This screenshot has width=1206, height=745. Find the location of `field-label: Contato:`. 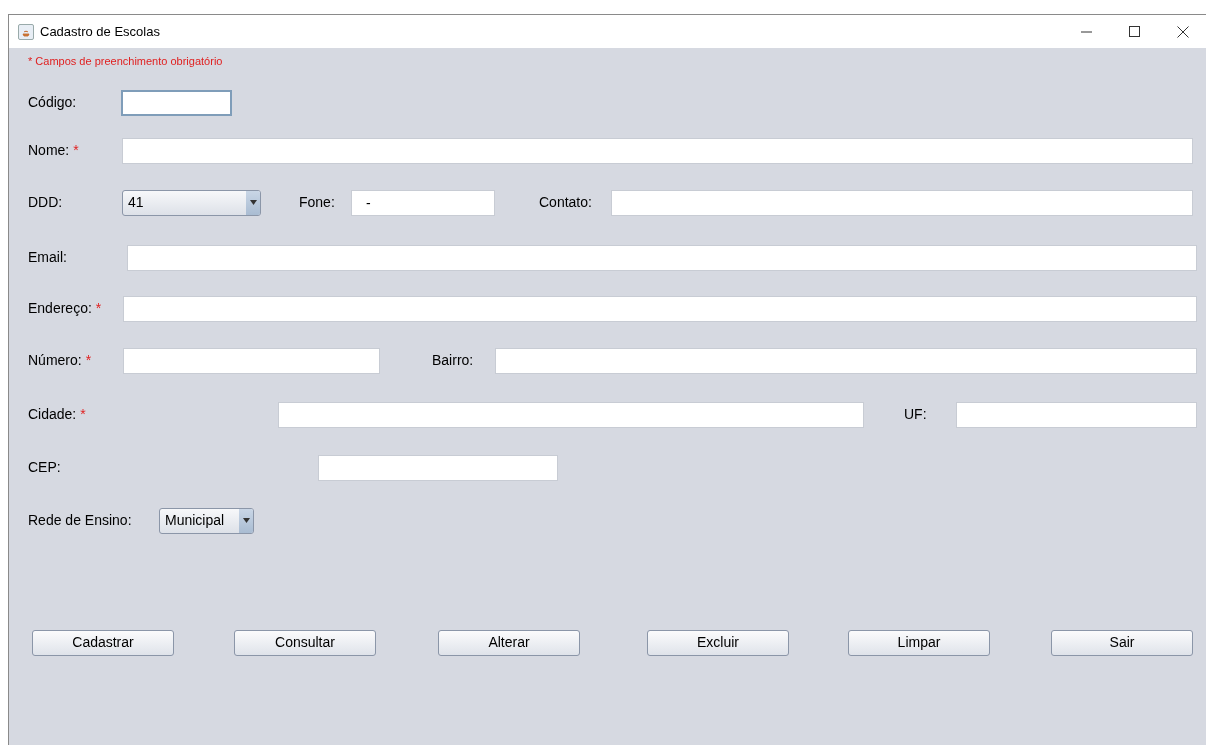

field-label: Contato: is located at coordinates (565, 202).